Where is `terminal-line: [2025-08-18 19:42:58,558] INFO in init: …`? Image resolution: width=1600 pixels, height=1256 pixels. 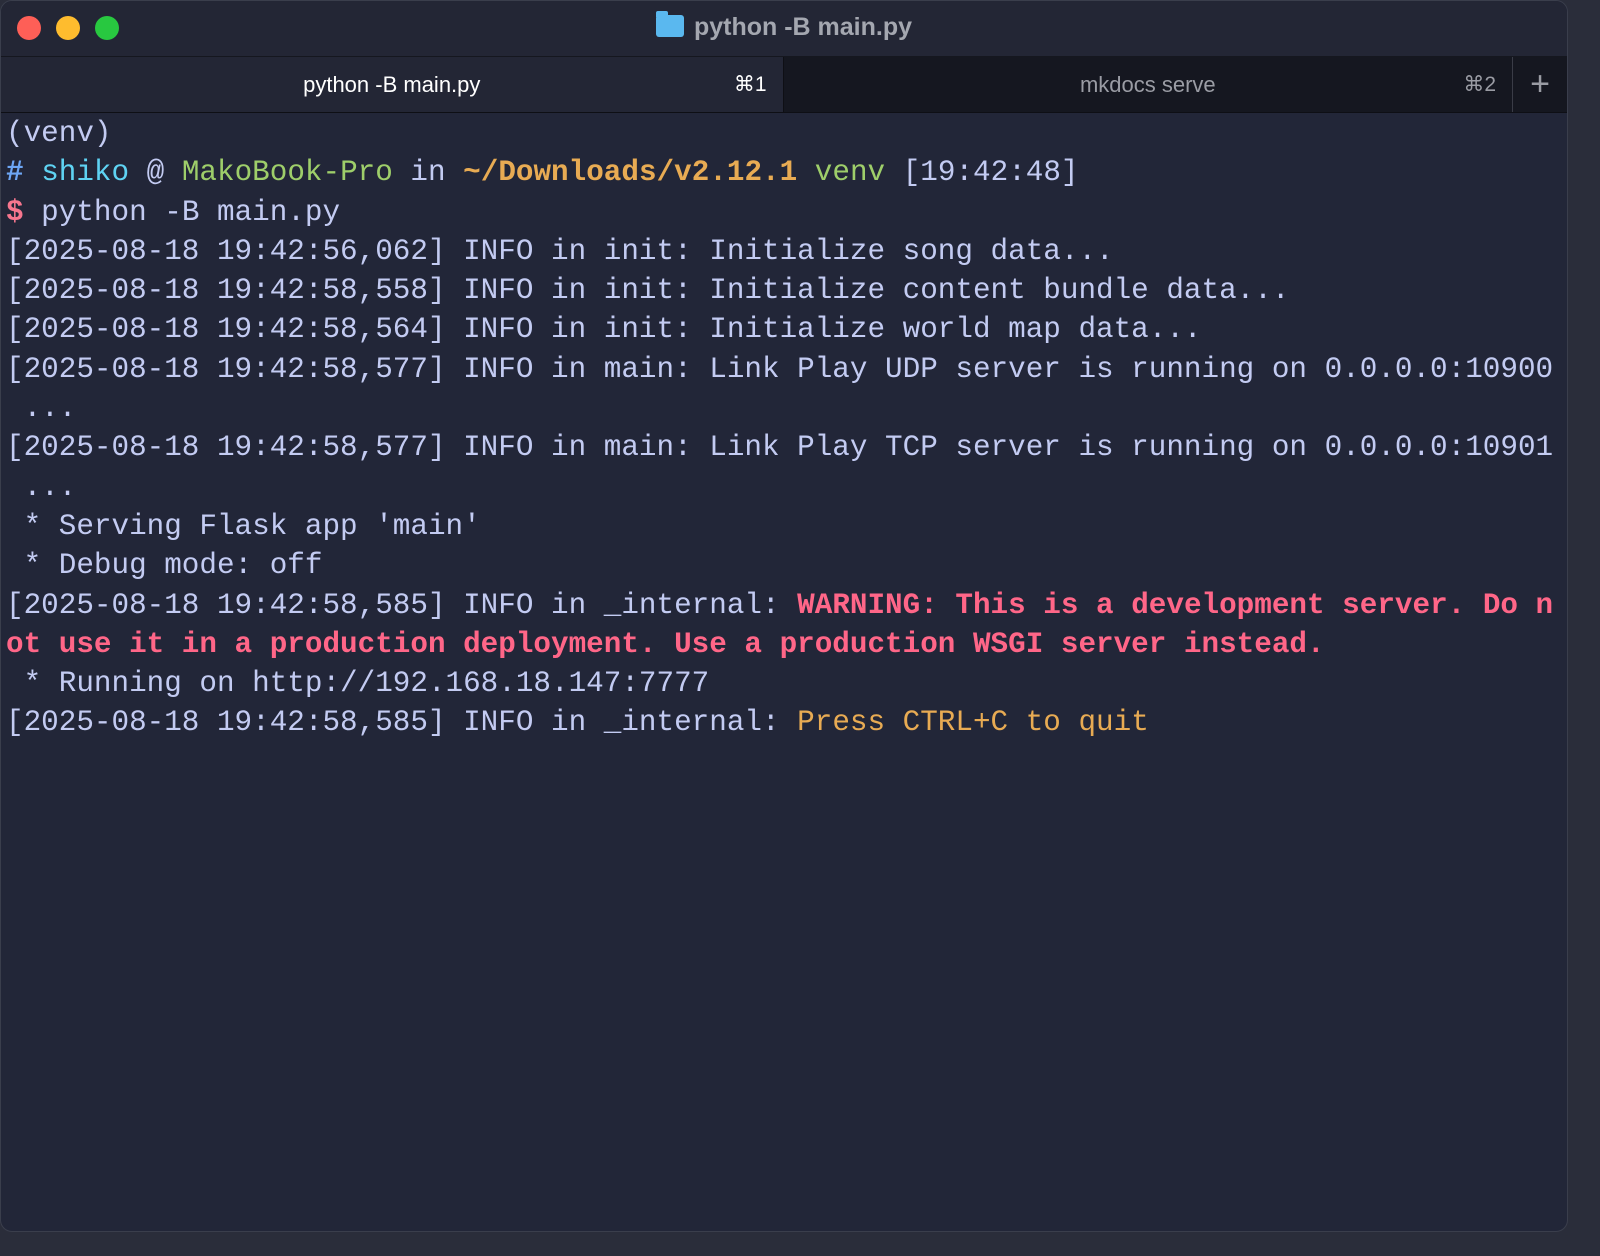
terminal-line: [2025-08-18 19:42:58,558] INFO in init: … is located at coordinates (779, 290).